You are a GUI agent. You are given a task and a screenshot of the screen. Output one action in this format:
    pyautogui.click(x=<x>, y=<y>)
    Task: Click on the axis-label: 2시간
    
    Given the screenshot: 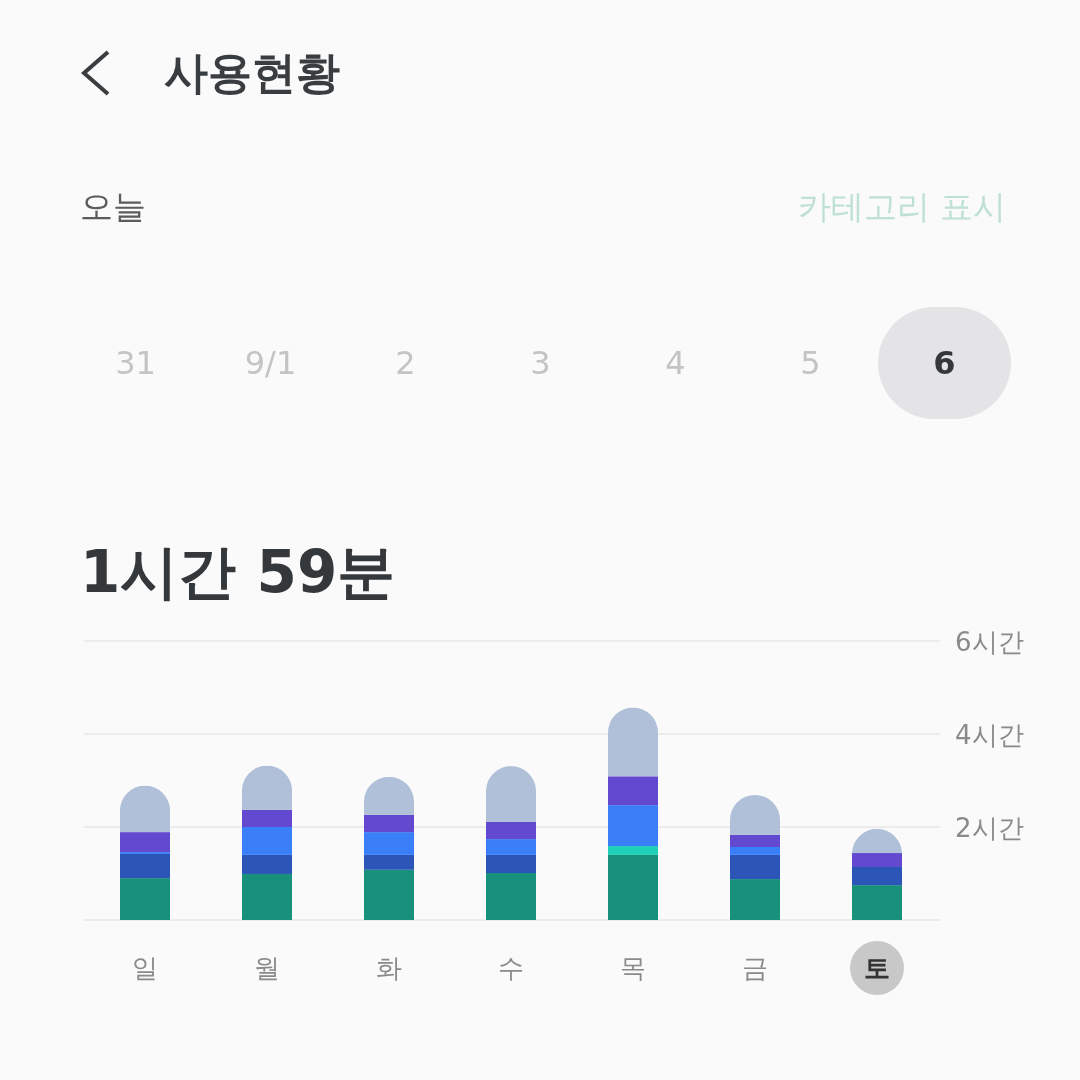 What is the action you would take?
    pyautogui.click(x=989, y=828)
    